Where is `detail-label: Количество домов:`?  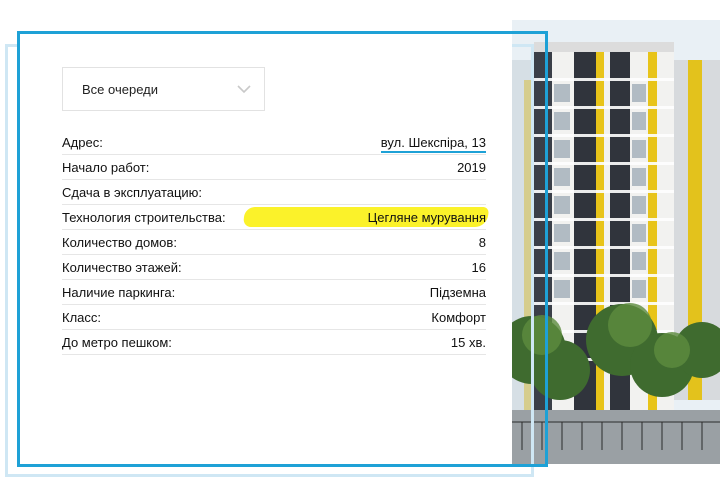 detail-label: Количество домов: is located at coordinates (119, 242).